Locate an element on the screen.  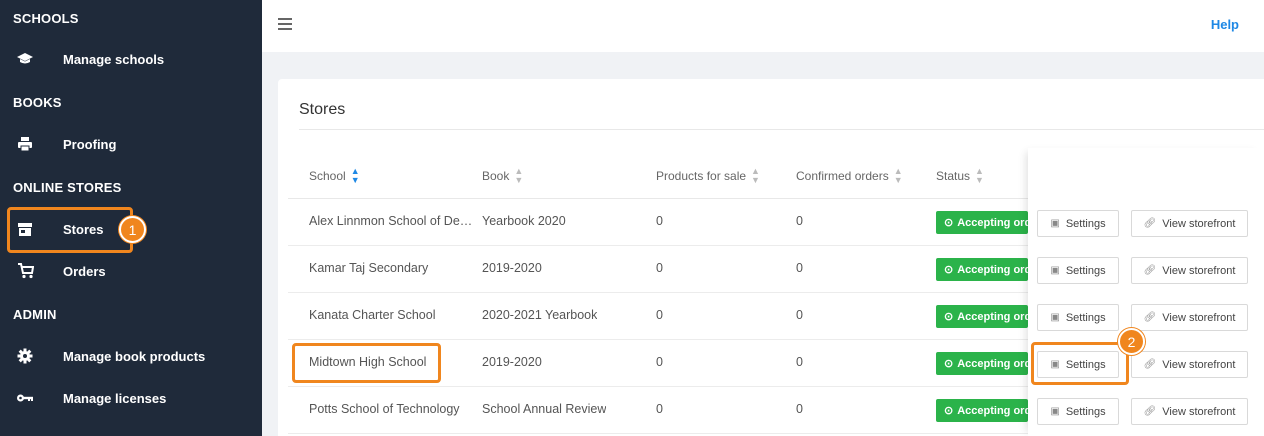
step-badge-1: 1 is located at coordinates (132, 229).